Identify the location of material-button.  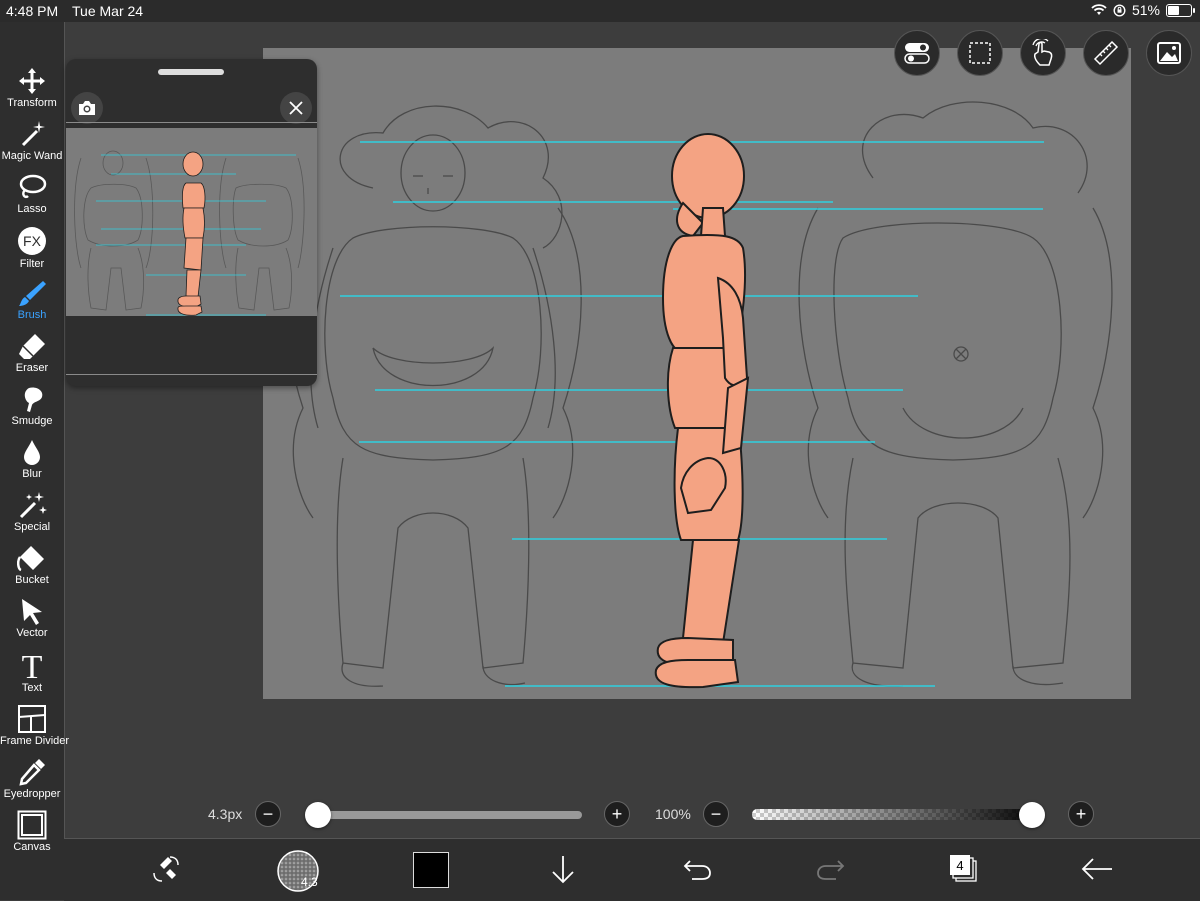
(1169, 53).